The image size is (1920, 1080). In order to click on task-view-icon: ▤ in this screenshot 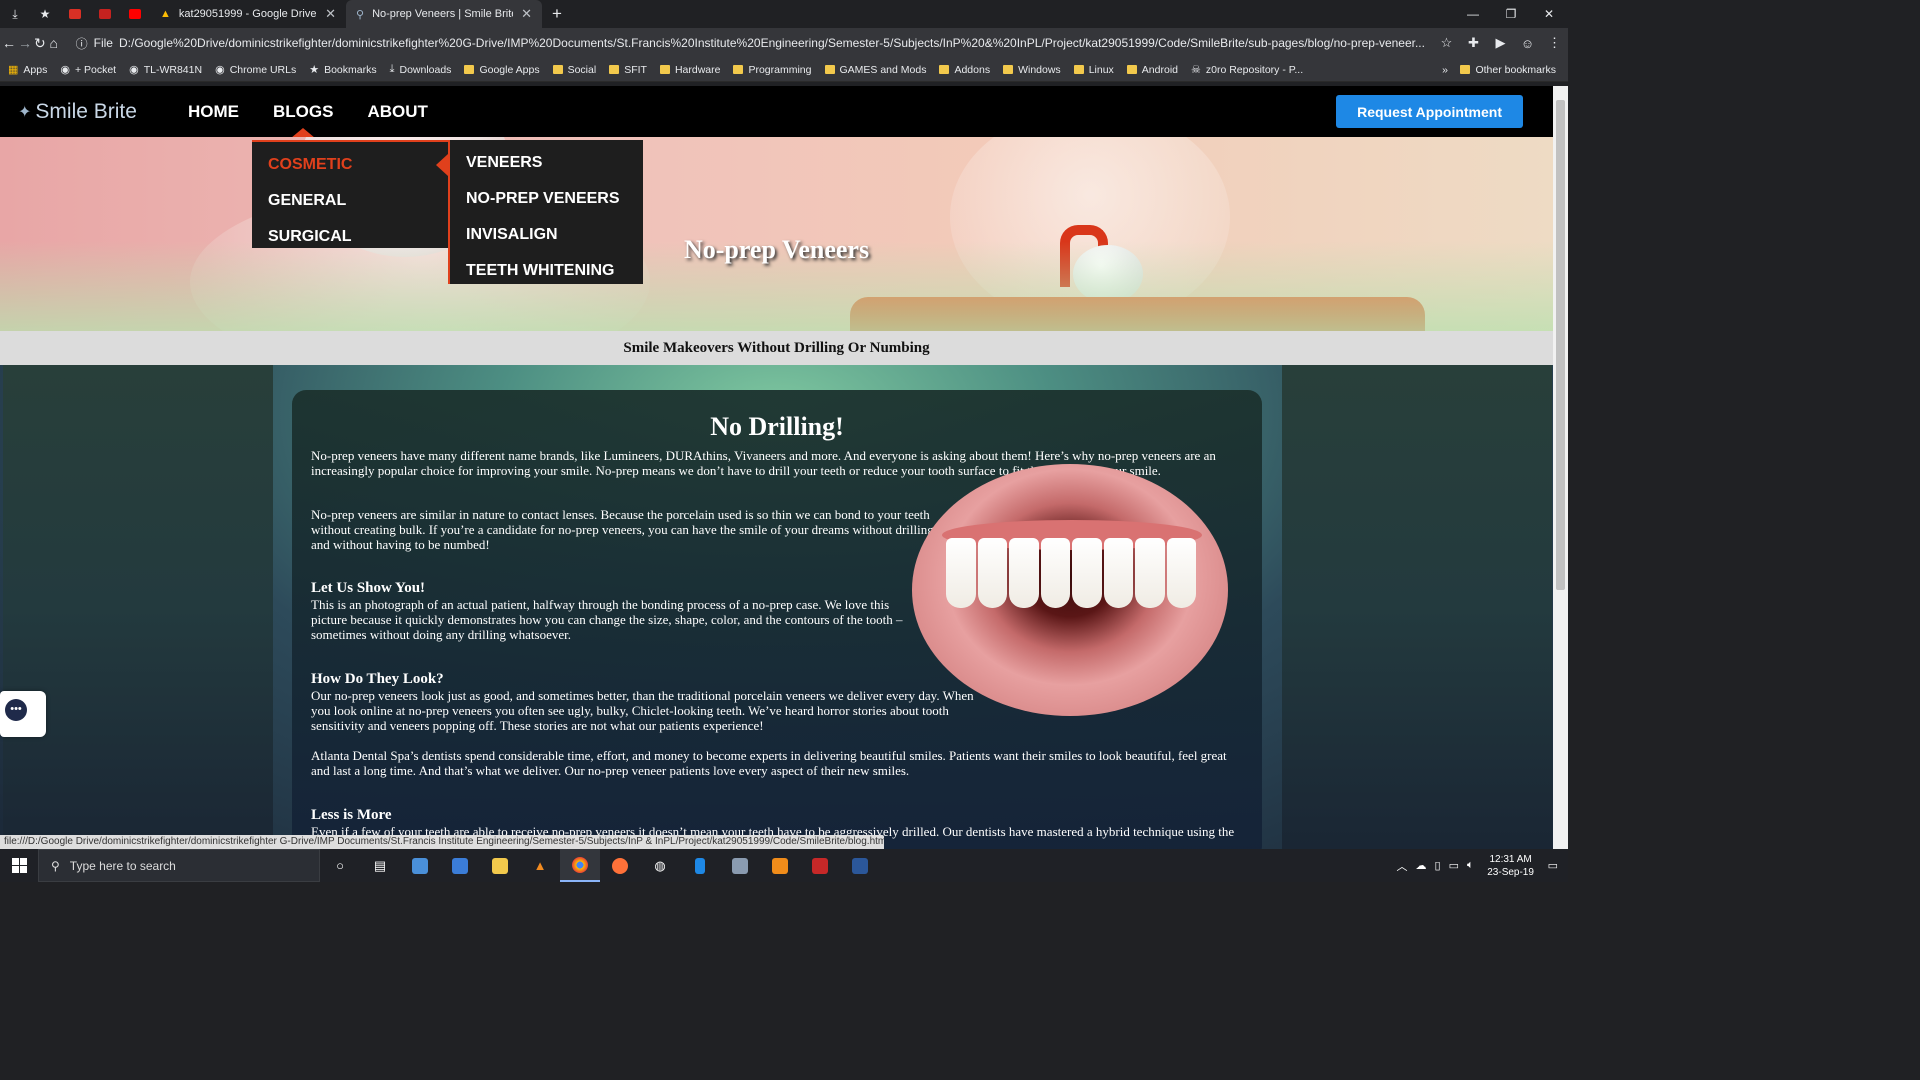, I will do `click(380, 865)`.